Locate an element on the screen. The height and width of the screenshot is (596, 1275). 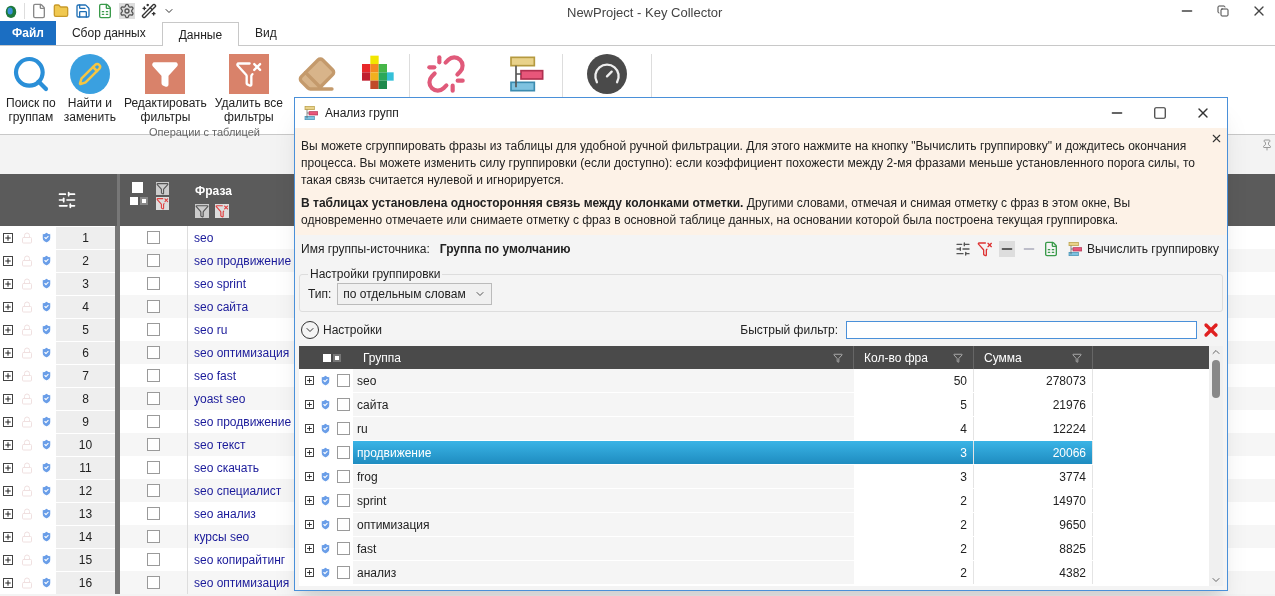
phrase-link: seo копирайтинг is located at coordinates (240, 559).